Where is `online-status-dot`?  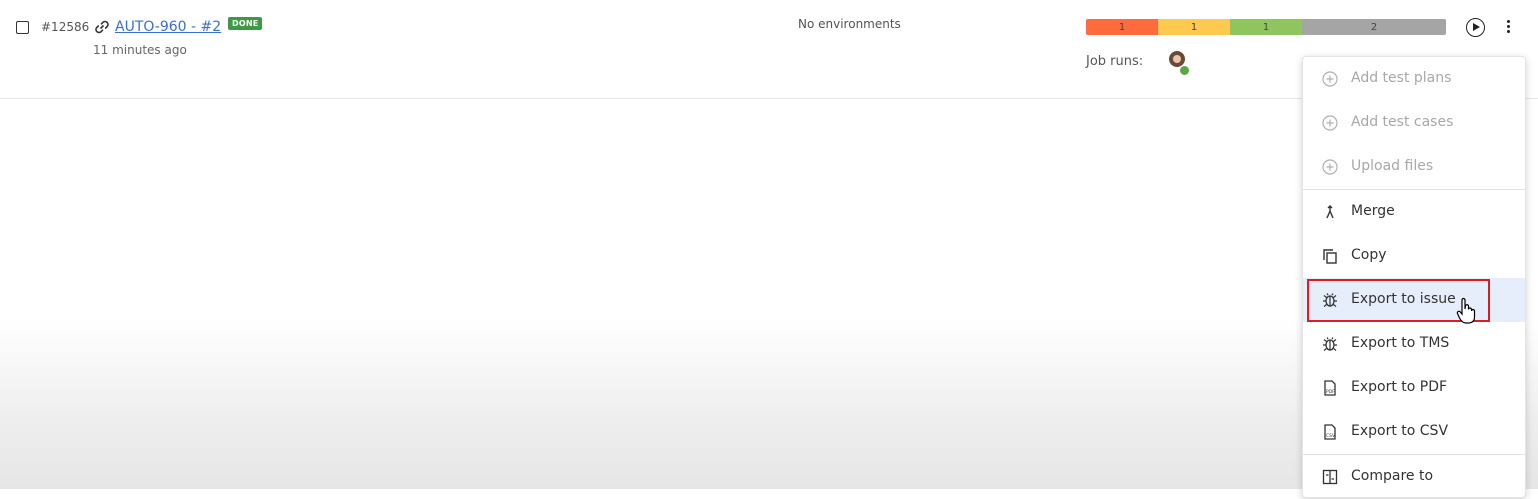
online-status-dot is located at coordinates (1184, 70).